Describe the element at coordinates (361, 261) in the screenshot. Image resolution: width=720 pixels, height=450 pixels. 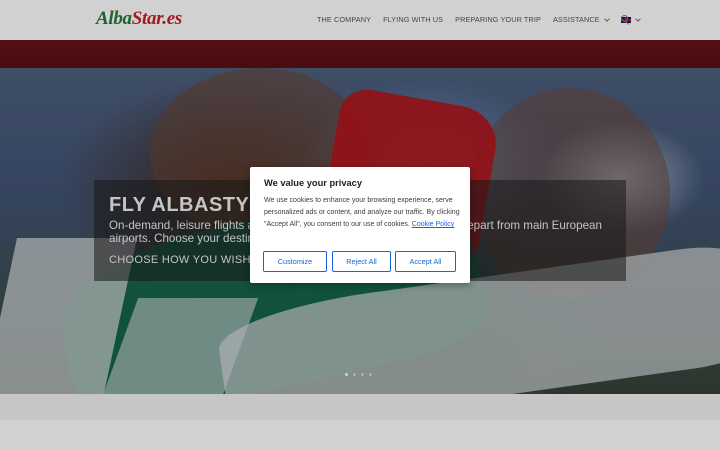
I see `reject-all-button: Reject All` at that location.